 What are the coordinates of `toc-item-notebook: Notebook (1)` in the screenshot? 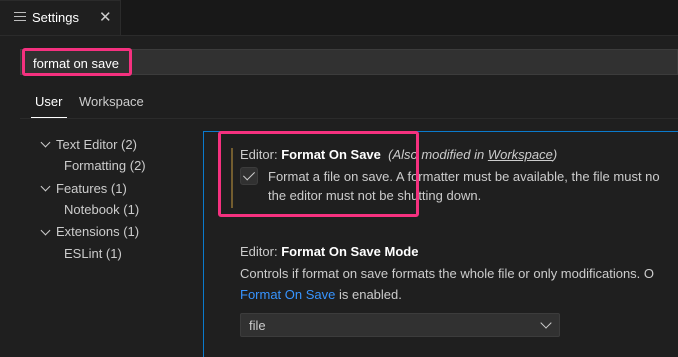 It's located at (101, 209).